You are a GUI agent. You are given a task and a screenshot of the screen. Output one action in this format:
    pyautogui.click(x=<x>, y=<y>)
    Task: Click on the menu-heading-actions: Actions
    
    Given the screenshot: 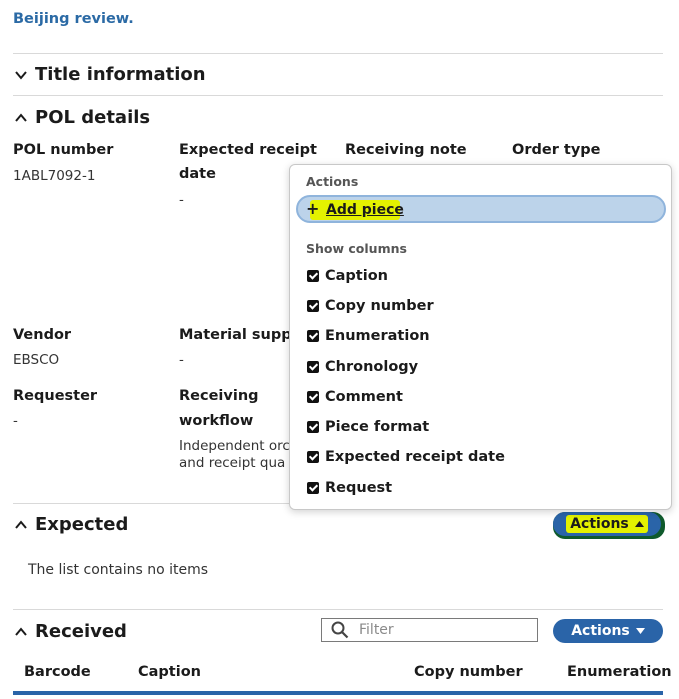 What is the action you would take?
    pyautogui.click(x=332, y=181)
    